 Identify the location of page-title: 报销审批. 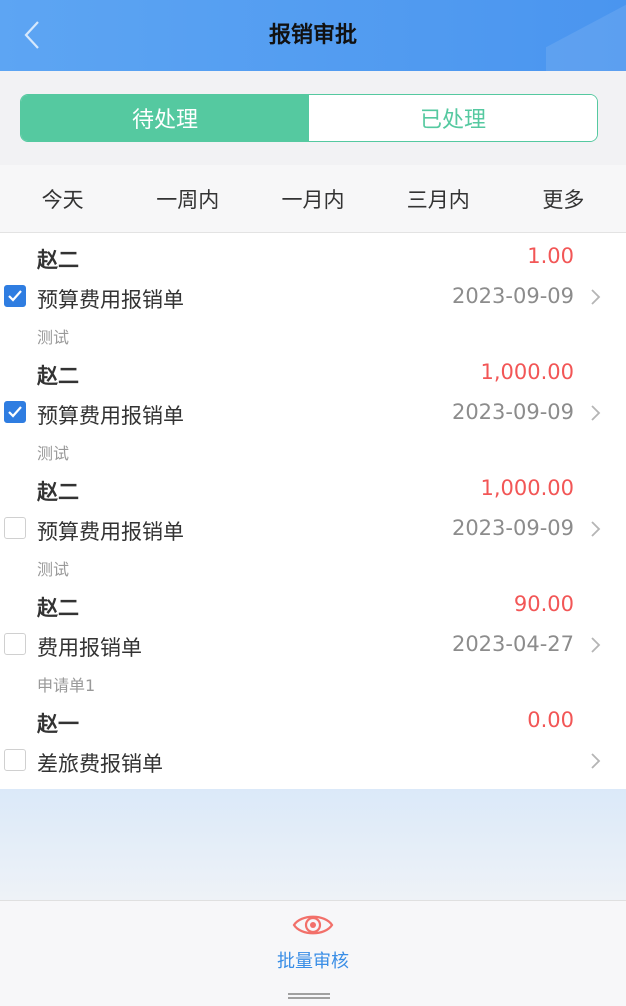
(312, 35).